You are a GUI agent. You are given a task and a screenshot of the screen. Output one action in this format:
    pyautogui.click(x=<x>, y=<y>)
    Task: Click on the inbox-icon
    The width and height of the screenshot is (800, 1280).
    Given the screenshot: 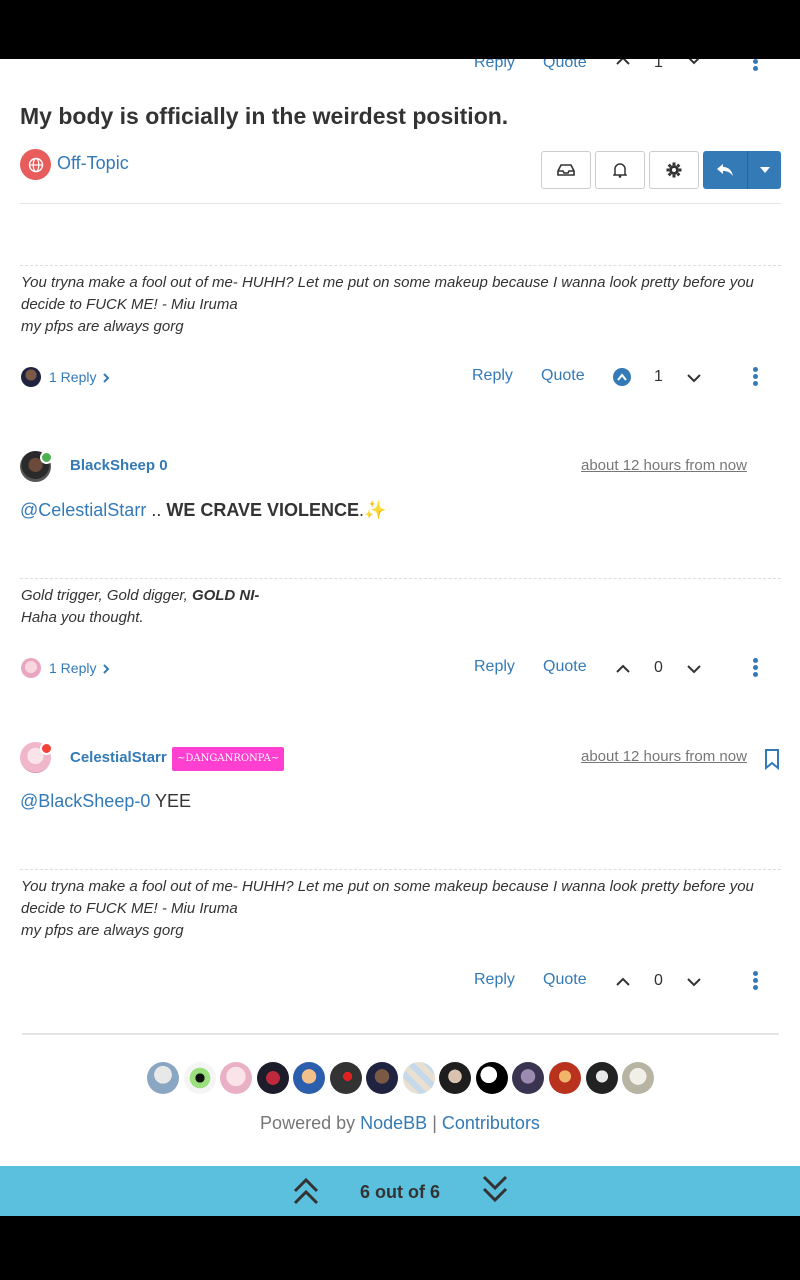 What is the action you would take?
    pyautogui.click(x=566, y=170)
    